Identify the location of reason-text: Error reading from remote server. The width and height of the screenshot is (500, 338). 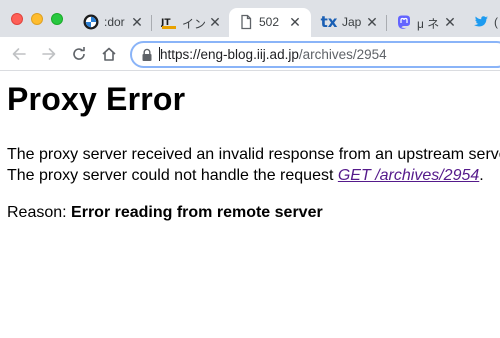
(197, 212).